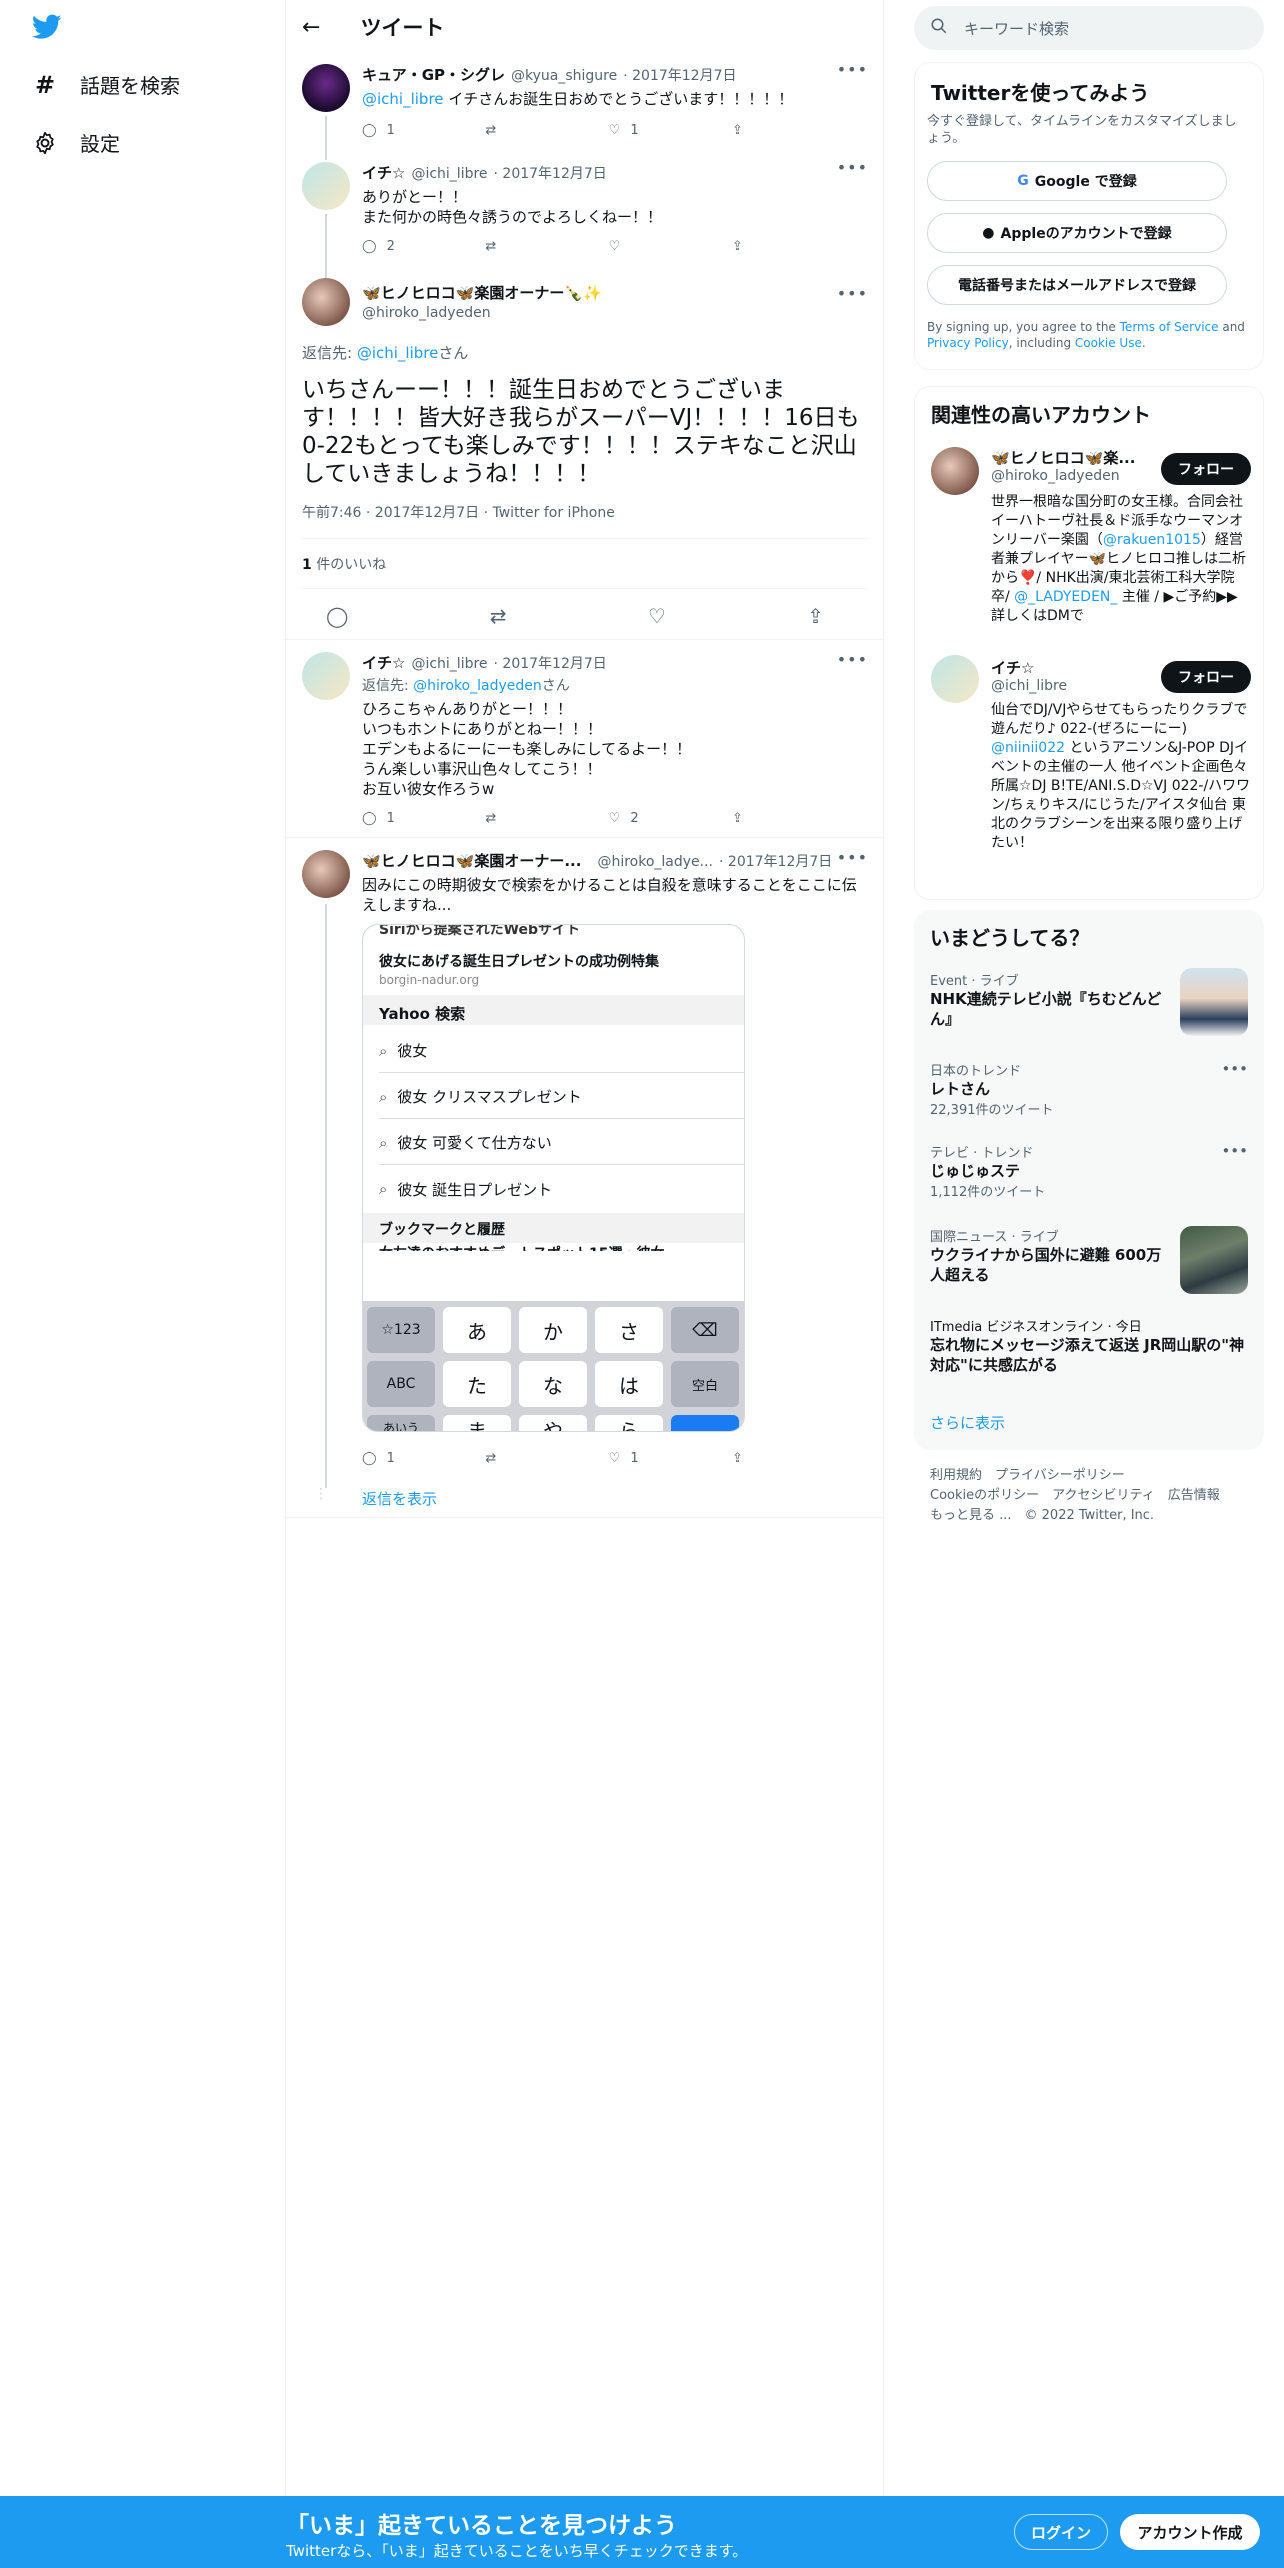 This screenshot has width=1284, height=2568. Describe the element at coordinates (639, 246) in the screenshot. I see `like-button: ♡` at that location.